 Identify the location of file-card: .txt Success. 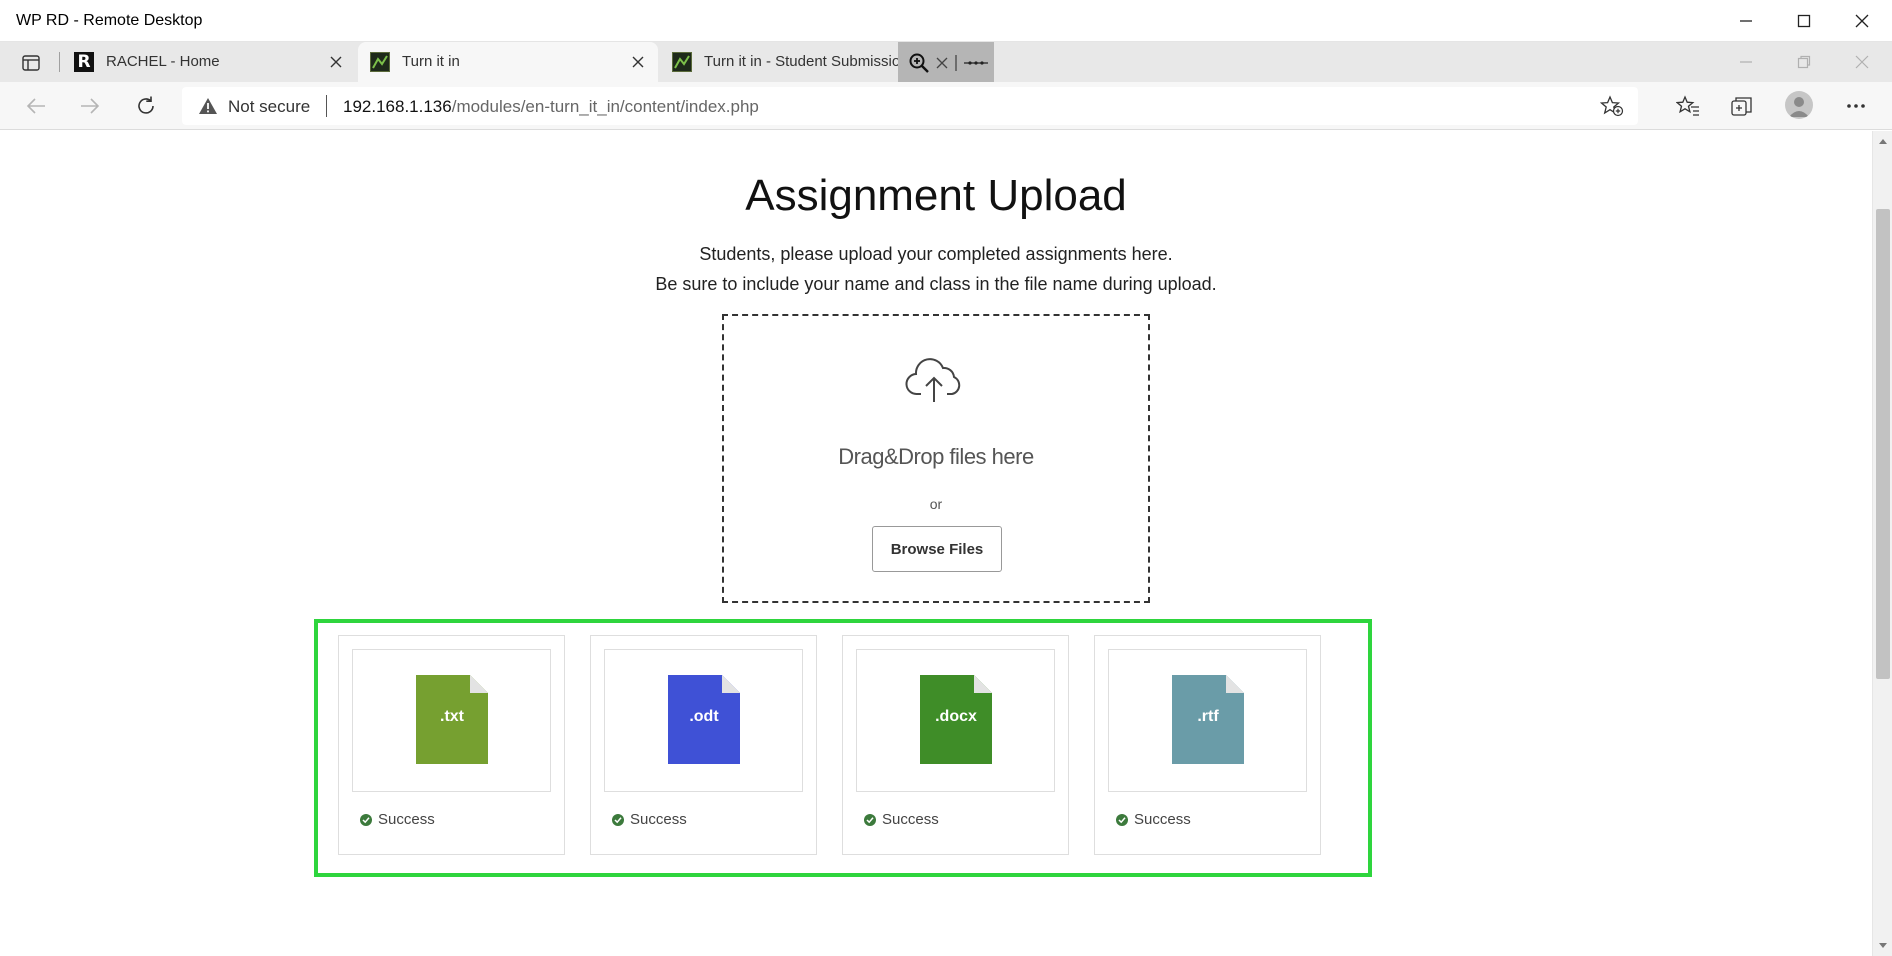
(451, 745).